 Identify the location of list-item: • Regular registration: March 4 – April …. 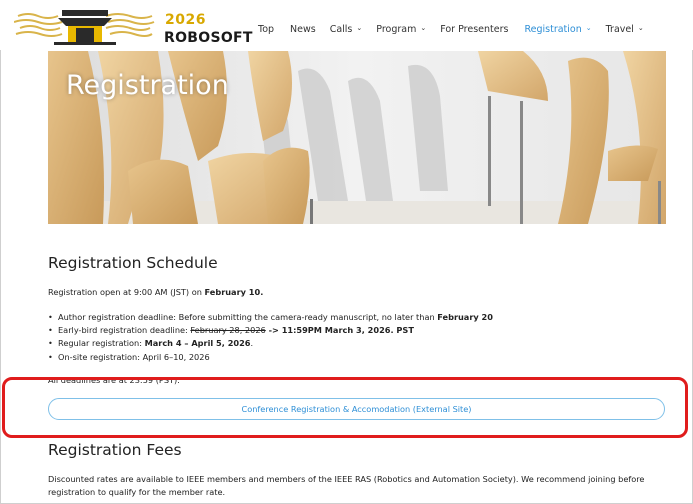
(151, 343).